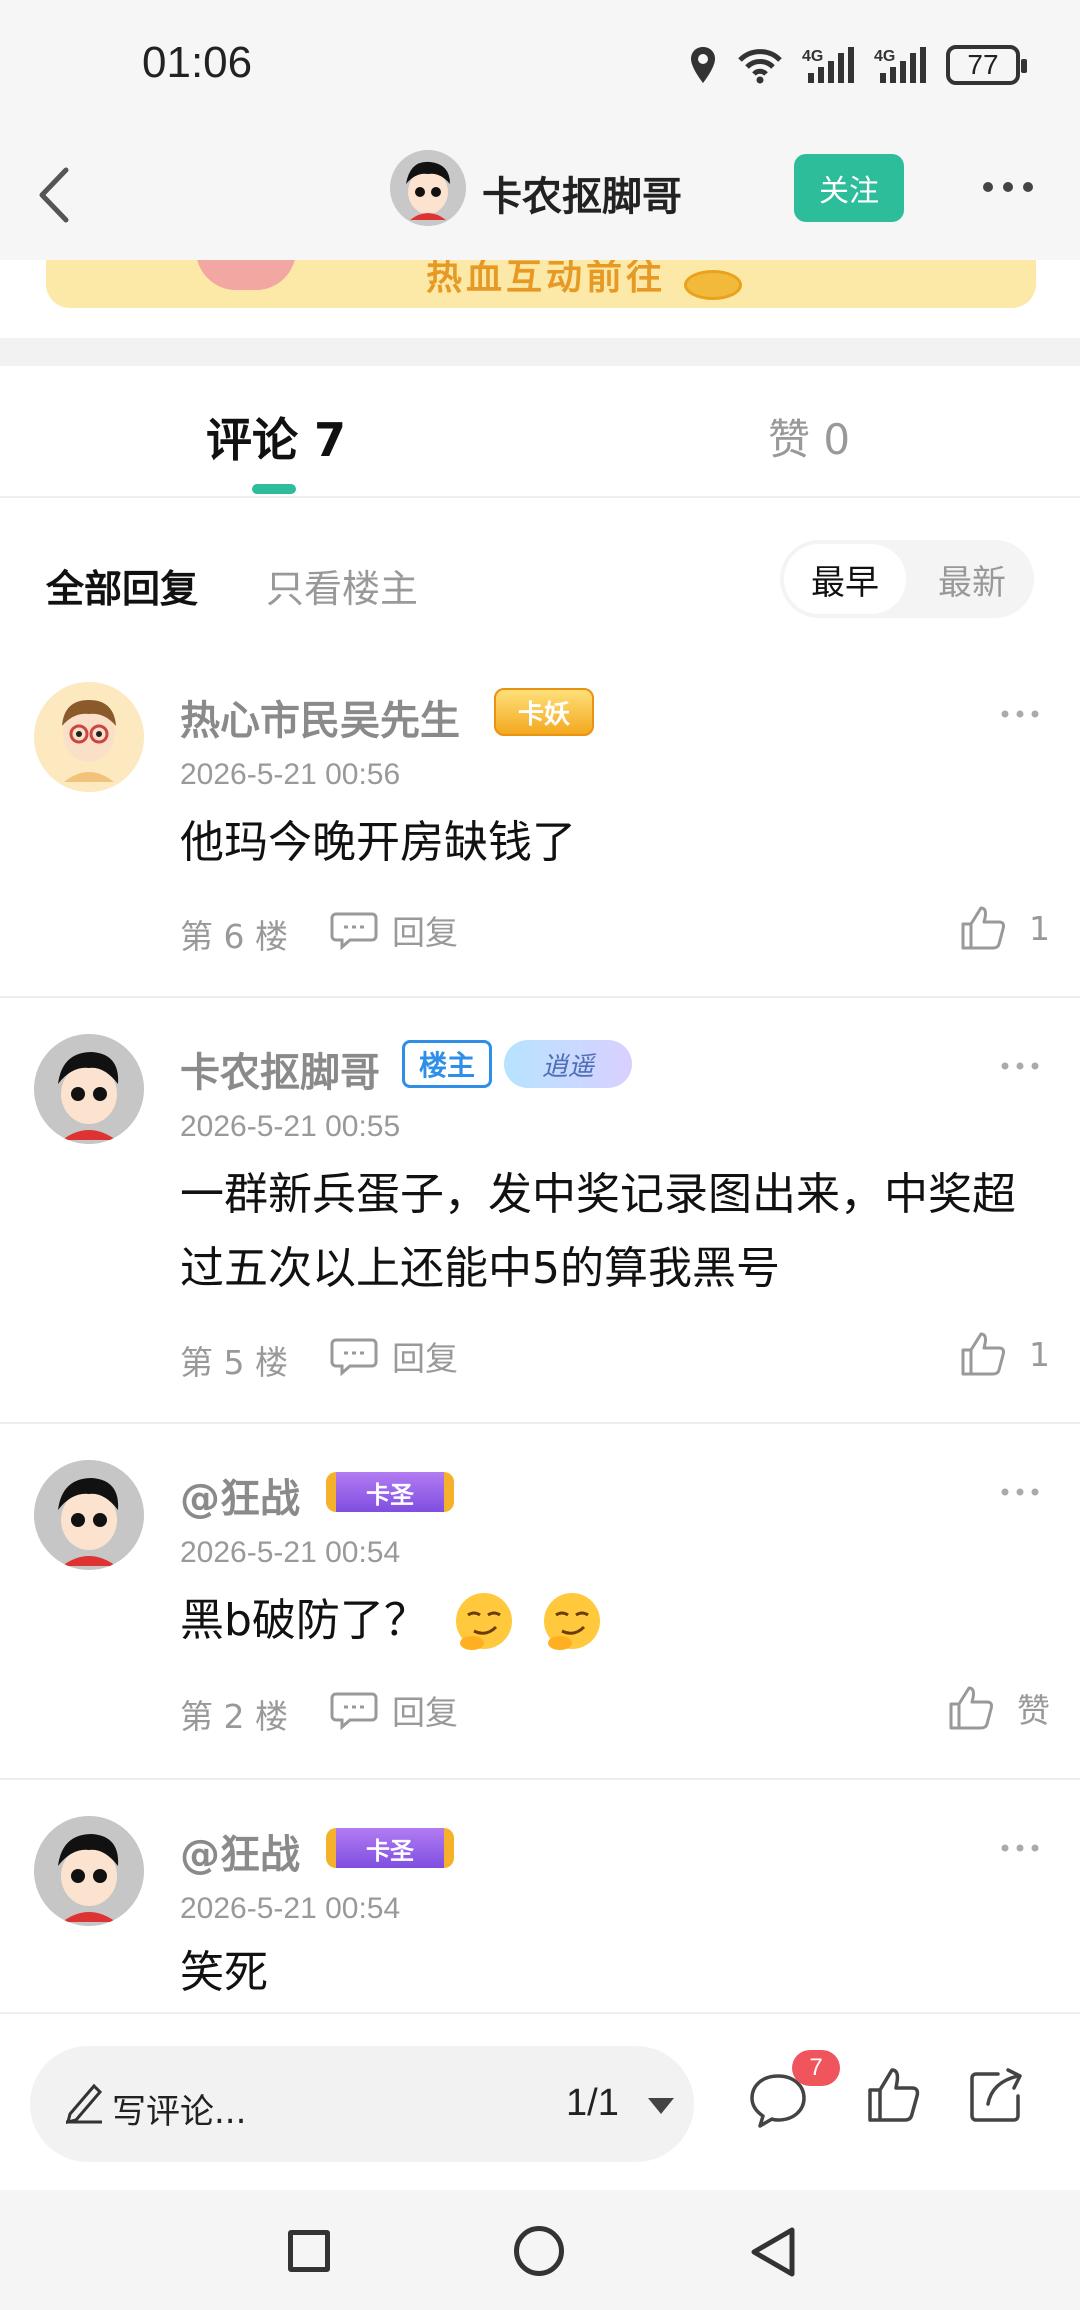 The height and width of the screenshot is (2310, 1080). Describe the element at coordinates (592, 2103) in the screenshot. I see `page-indicator: 1/1` at that location.